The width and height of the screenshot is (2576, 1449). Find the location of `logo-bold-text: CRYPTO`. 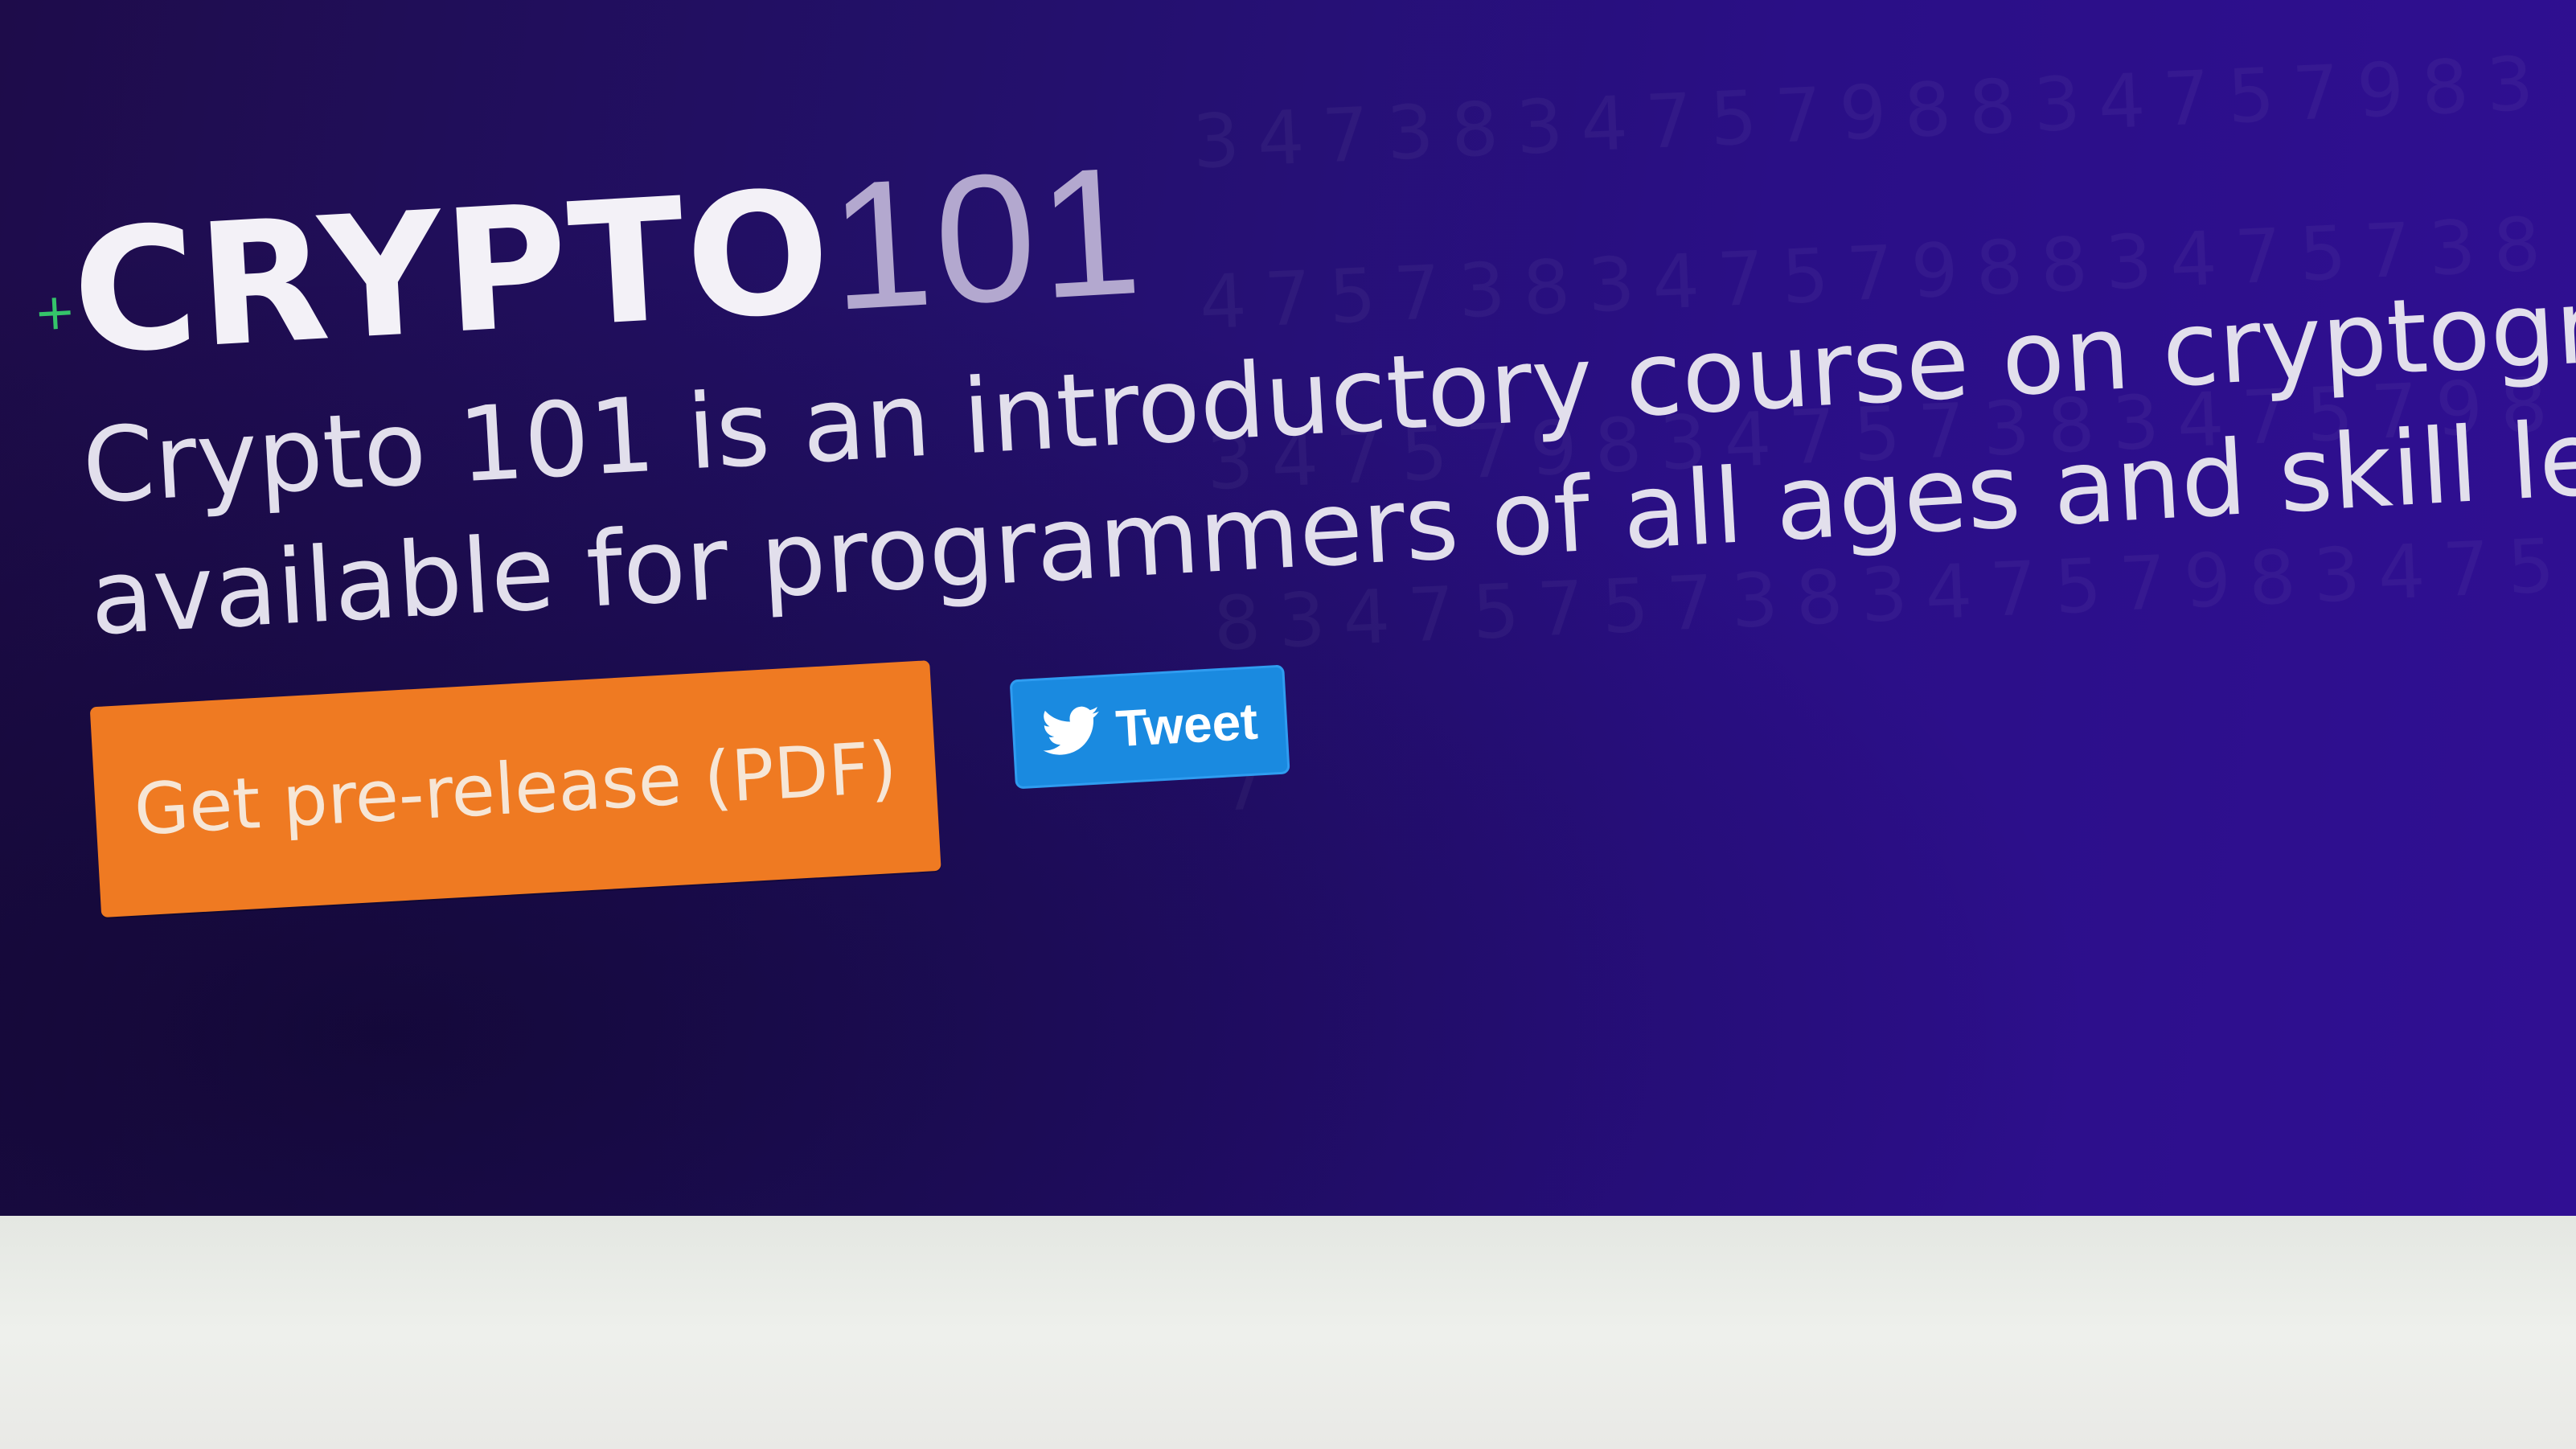

logo-bold-text: CRYPTO is located at coordinates (452, 272).